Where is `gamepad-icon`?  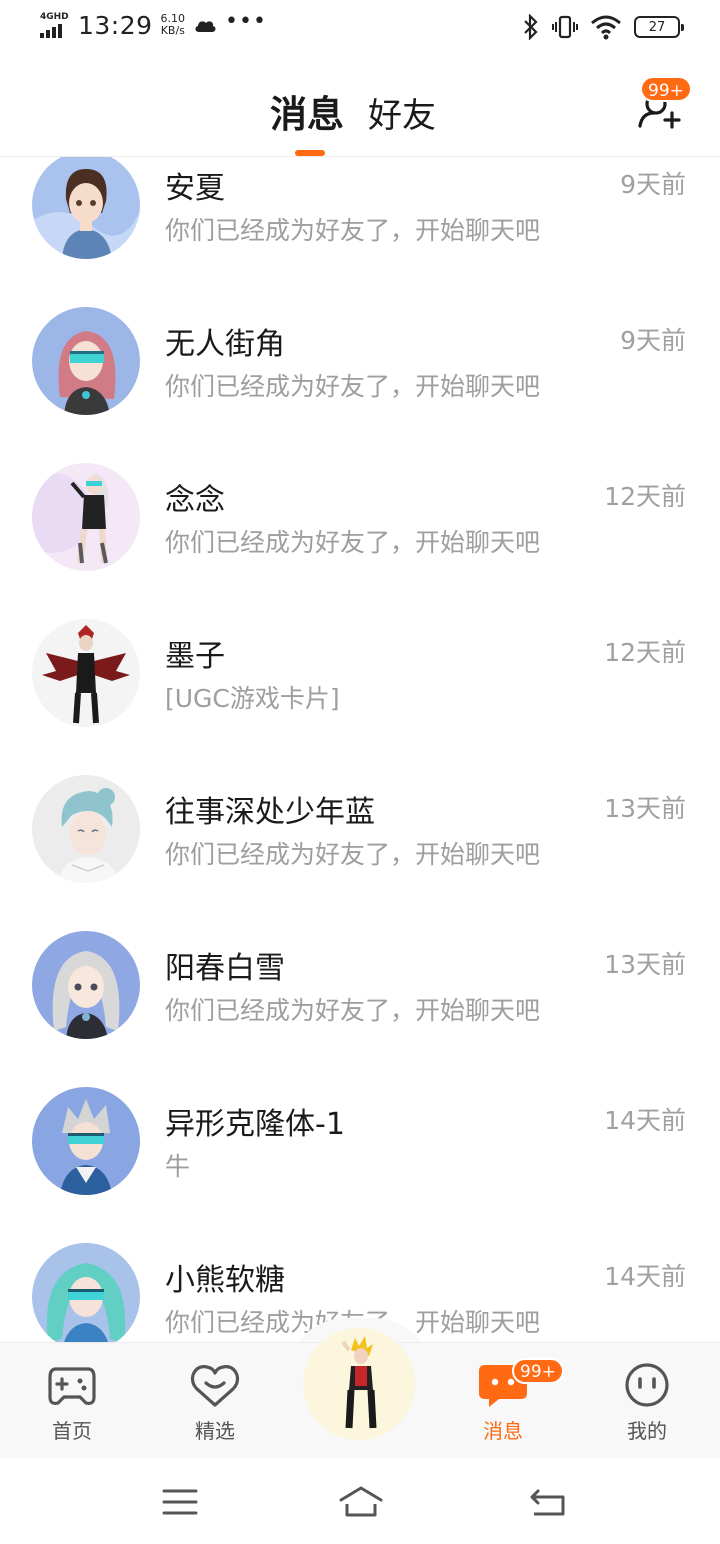 gamepad-icon is located at coordinates (72, 1386).